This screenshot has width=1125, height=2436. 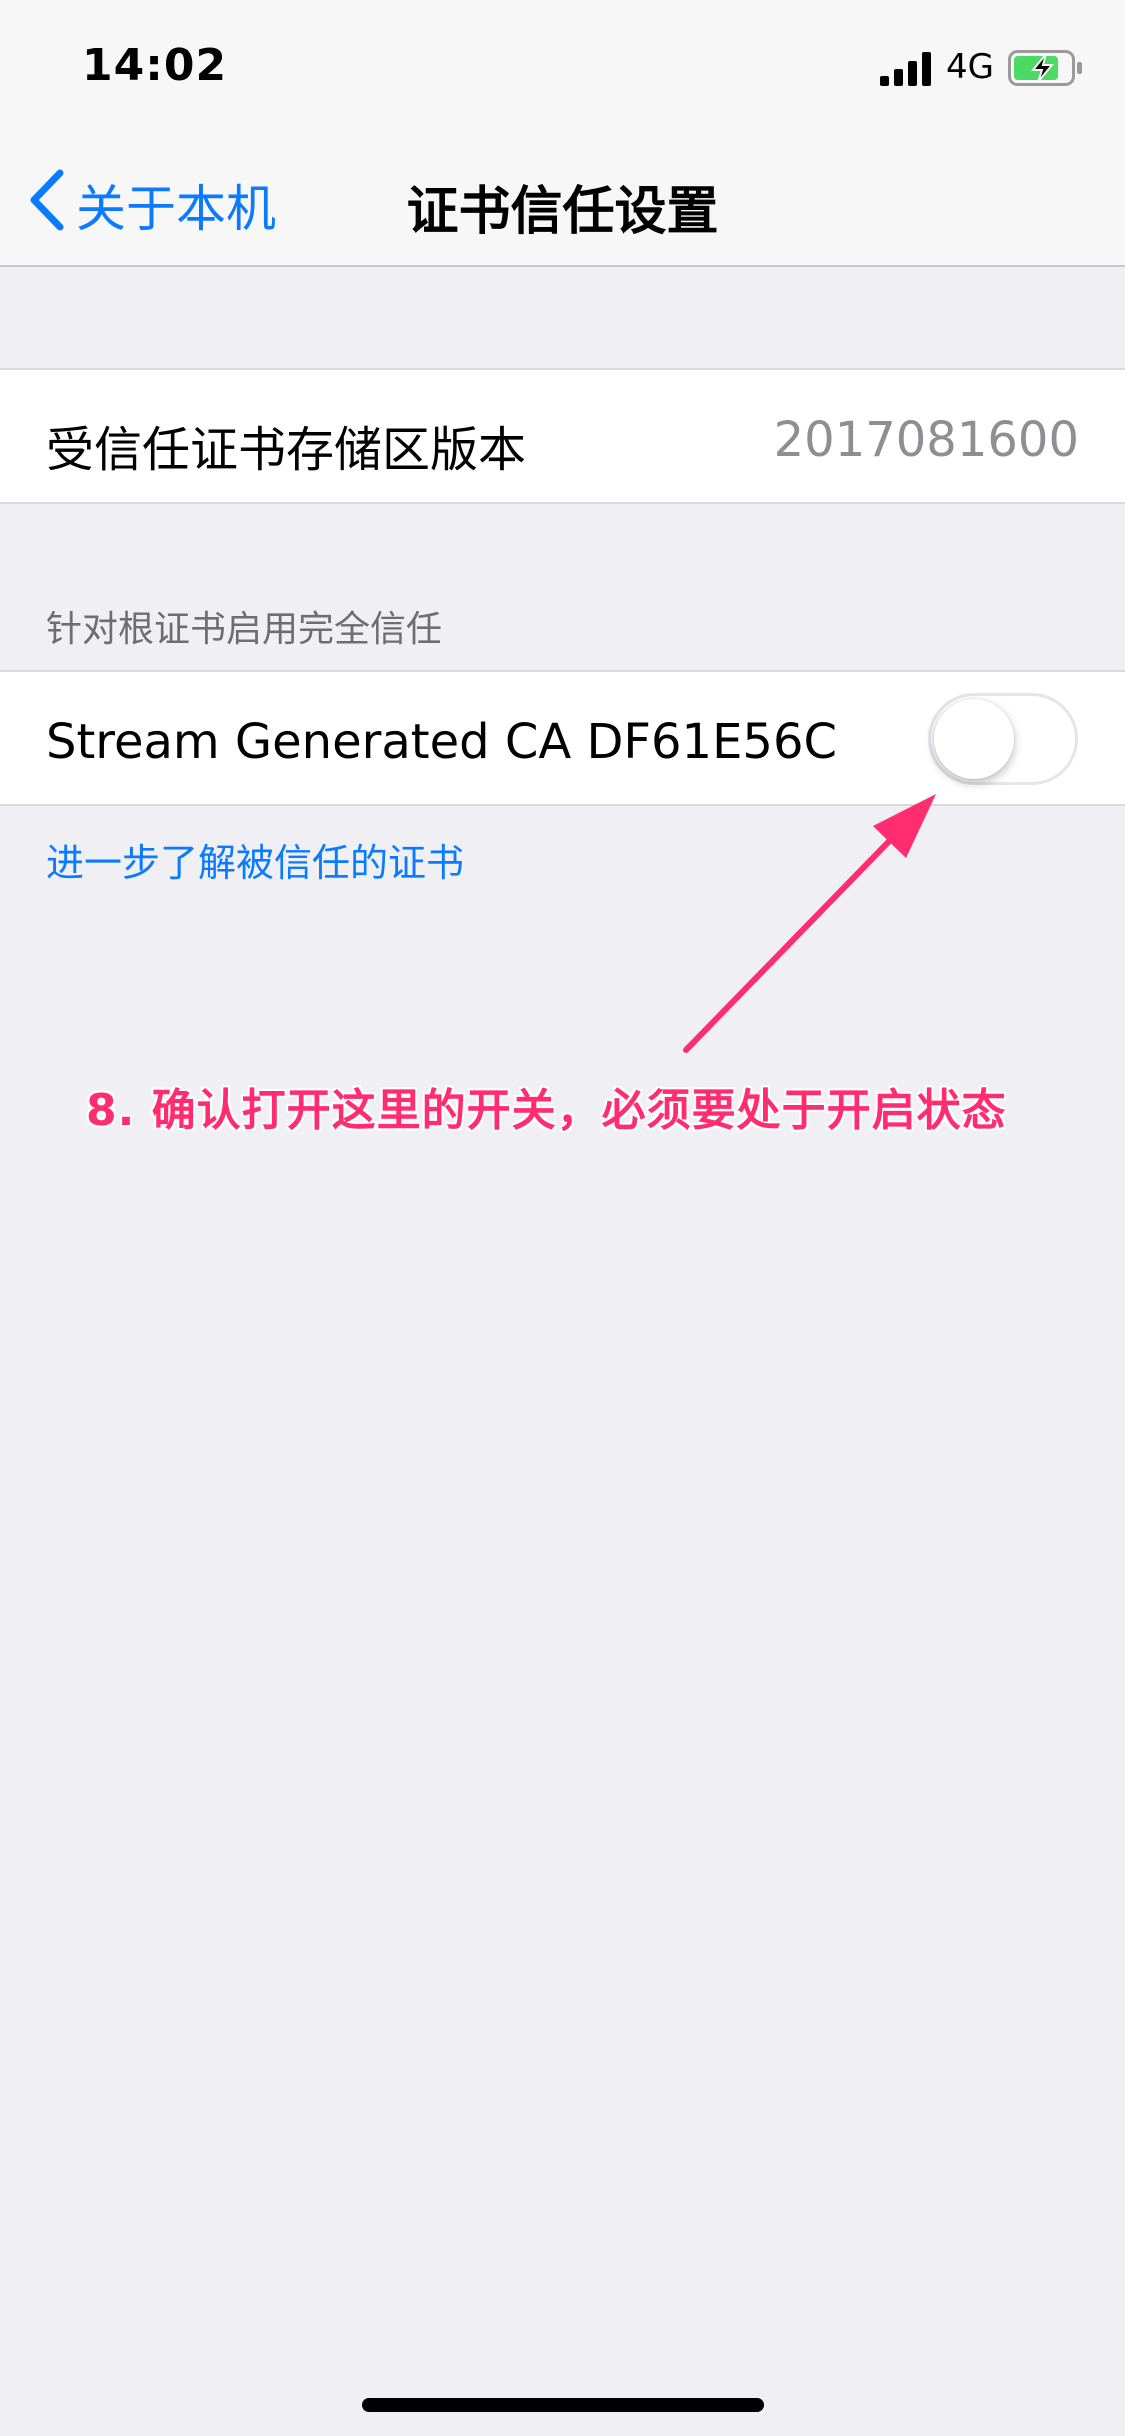 I want to click on battery-charging-icon, so click(x=1045, y=68).